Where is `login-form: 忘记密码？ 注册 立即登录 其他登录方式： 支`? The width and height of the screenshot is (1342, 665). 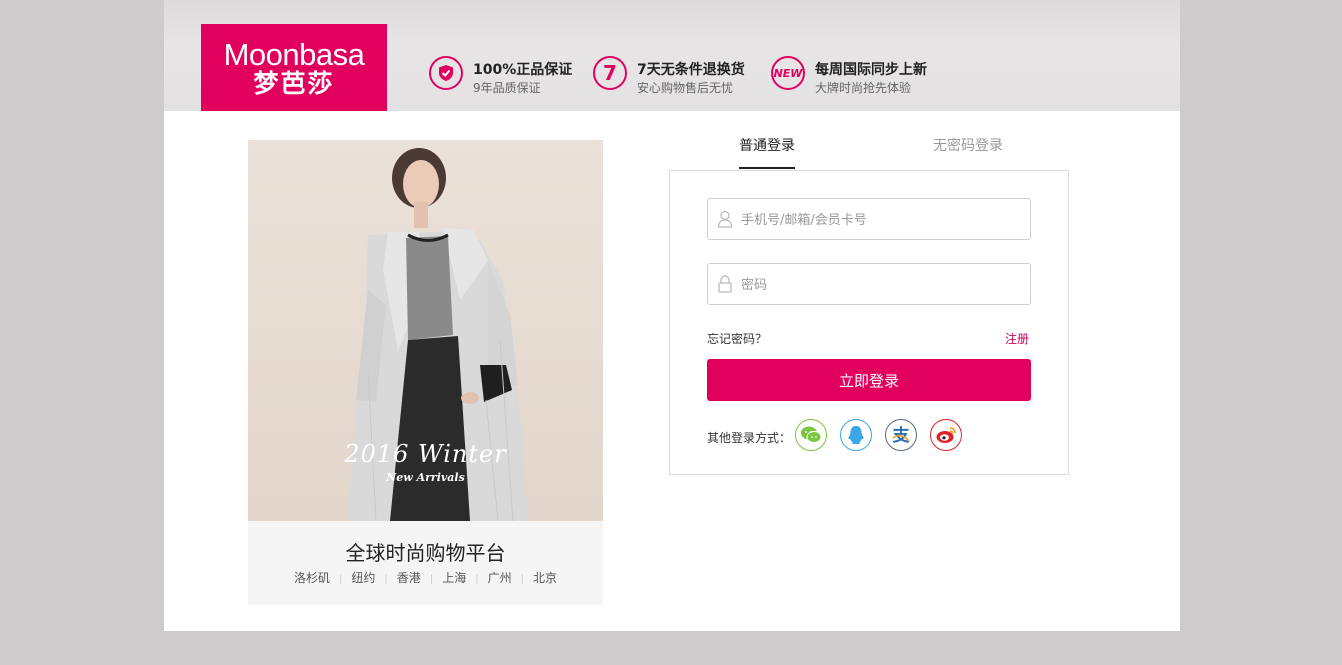
login-form: 忘记密码？ 注册 立即登录 其他登录方式： 支 is located at coordinates (869, 322).